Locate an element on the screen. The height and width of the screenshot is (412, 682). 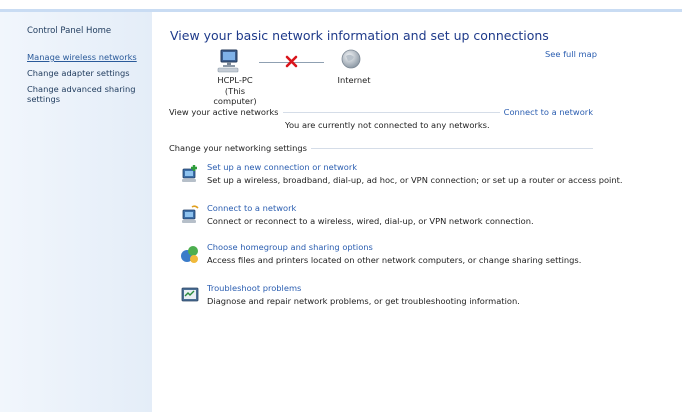
task-link: Choose homegroup and sharing options is located at coordinates (290, 247).